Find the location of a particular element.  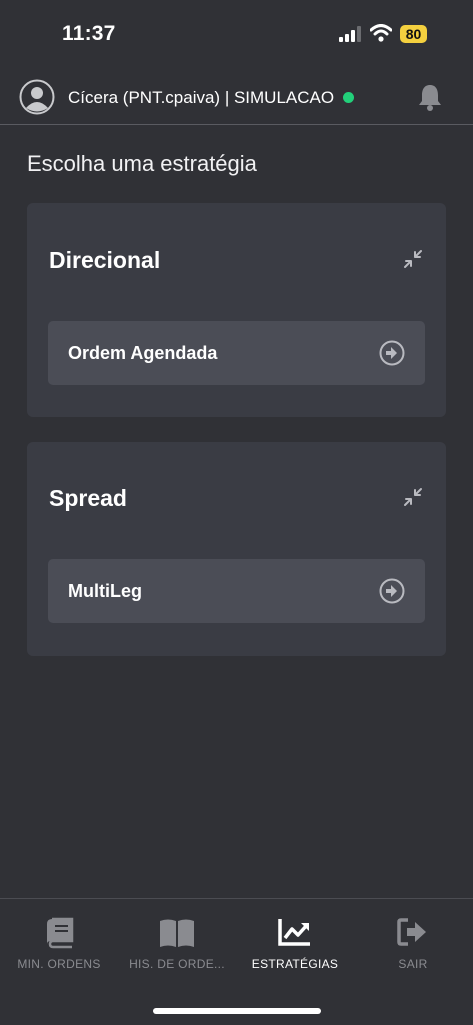

user-name: Cícera (PNT.cpaiva) | SIMULACAO is located at coordinates (201, 97).